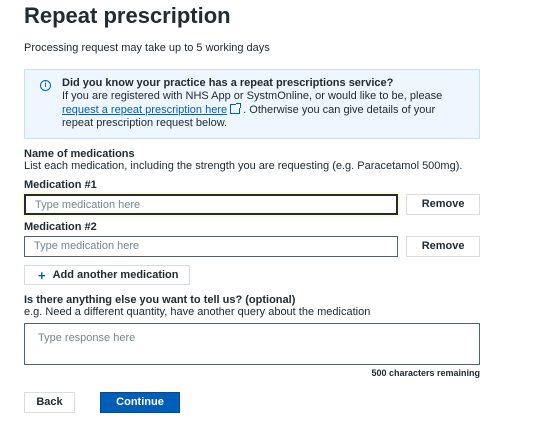  I want to click on extra-info-textarea: Type response here, so click(252, 344).